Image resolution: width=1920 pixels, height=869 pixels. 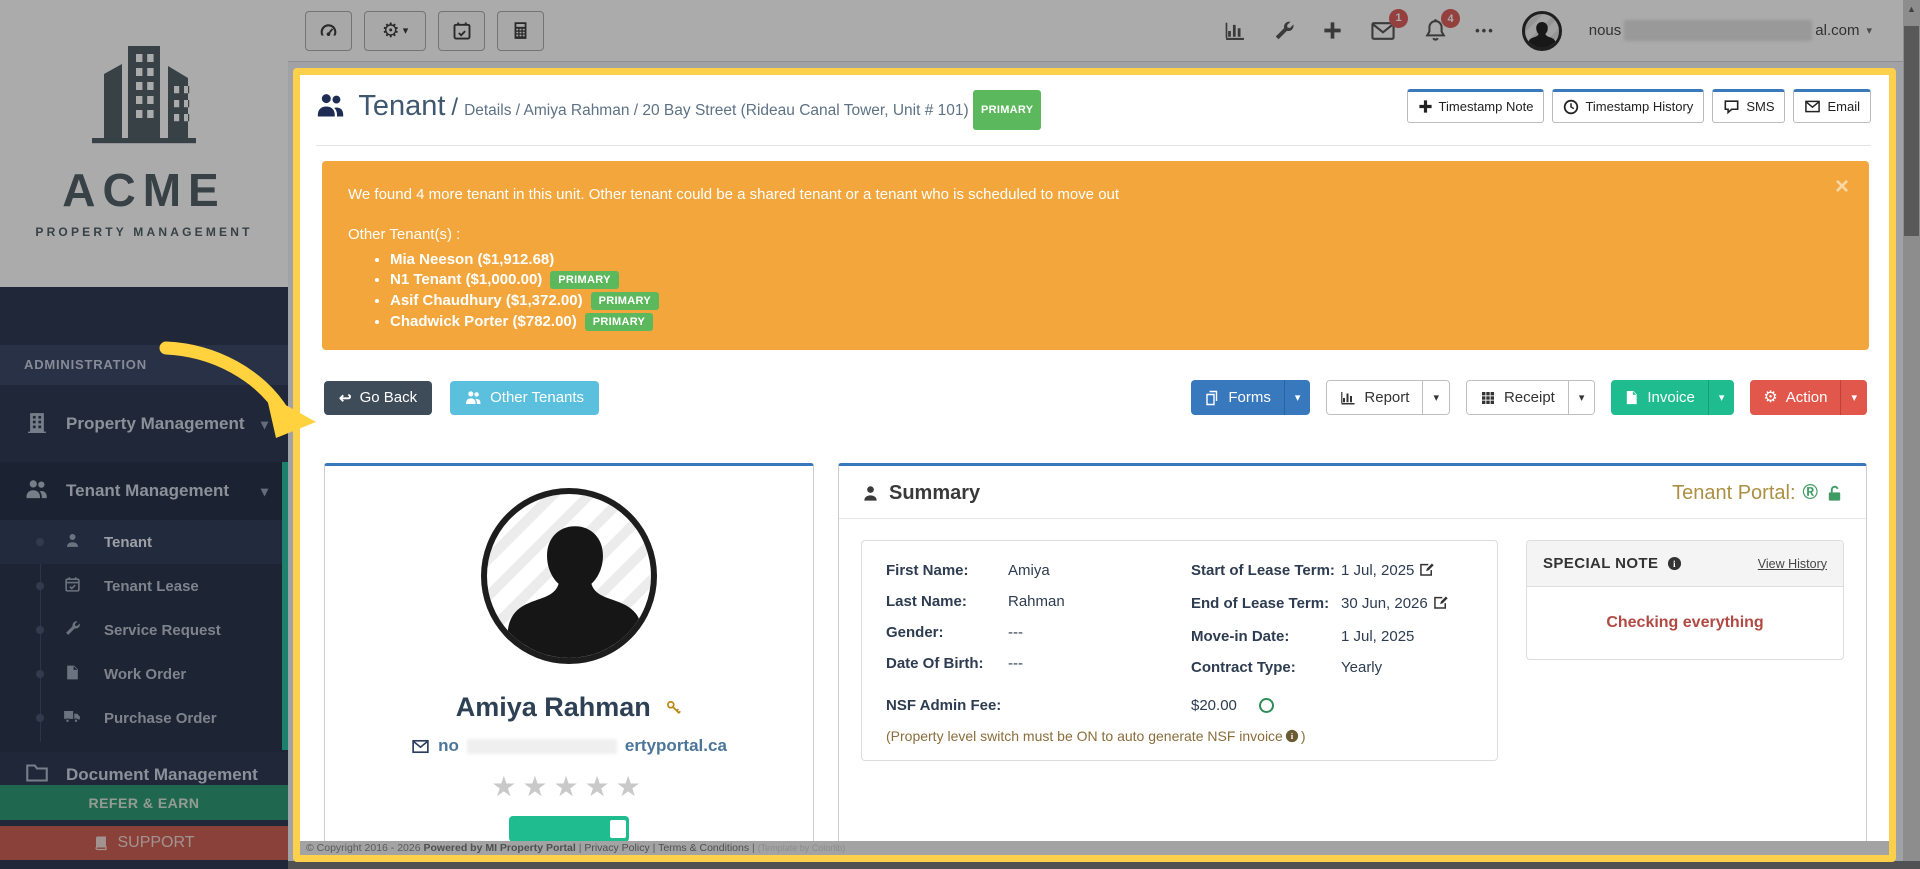 What do you see at coordinates (1297, 397) in the screenshot?
I see `forms-dropdown-button: ▾` at bounding box center [1297, 397].